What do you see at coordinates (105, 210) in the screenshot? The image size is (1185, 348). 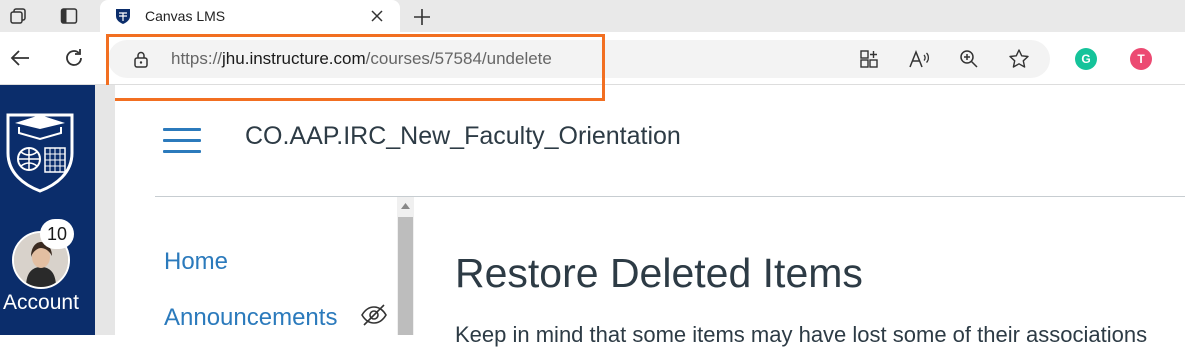 I see `nav-divider-strip` at bounding box center [105, 210].